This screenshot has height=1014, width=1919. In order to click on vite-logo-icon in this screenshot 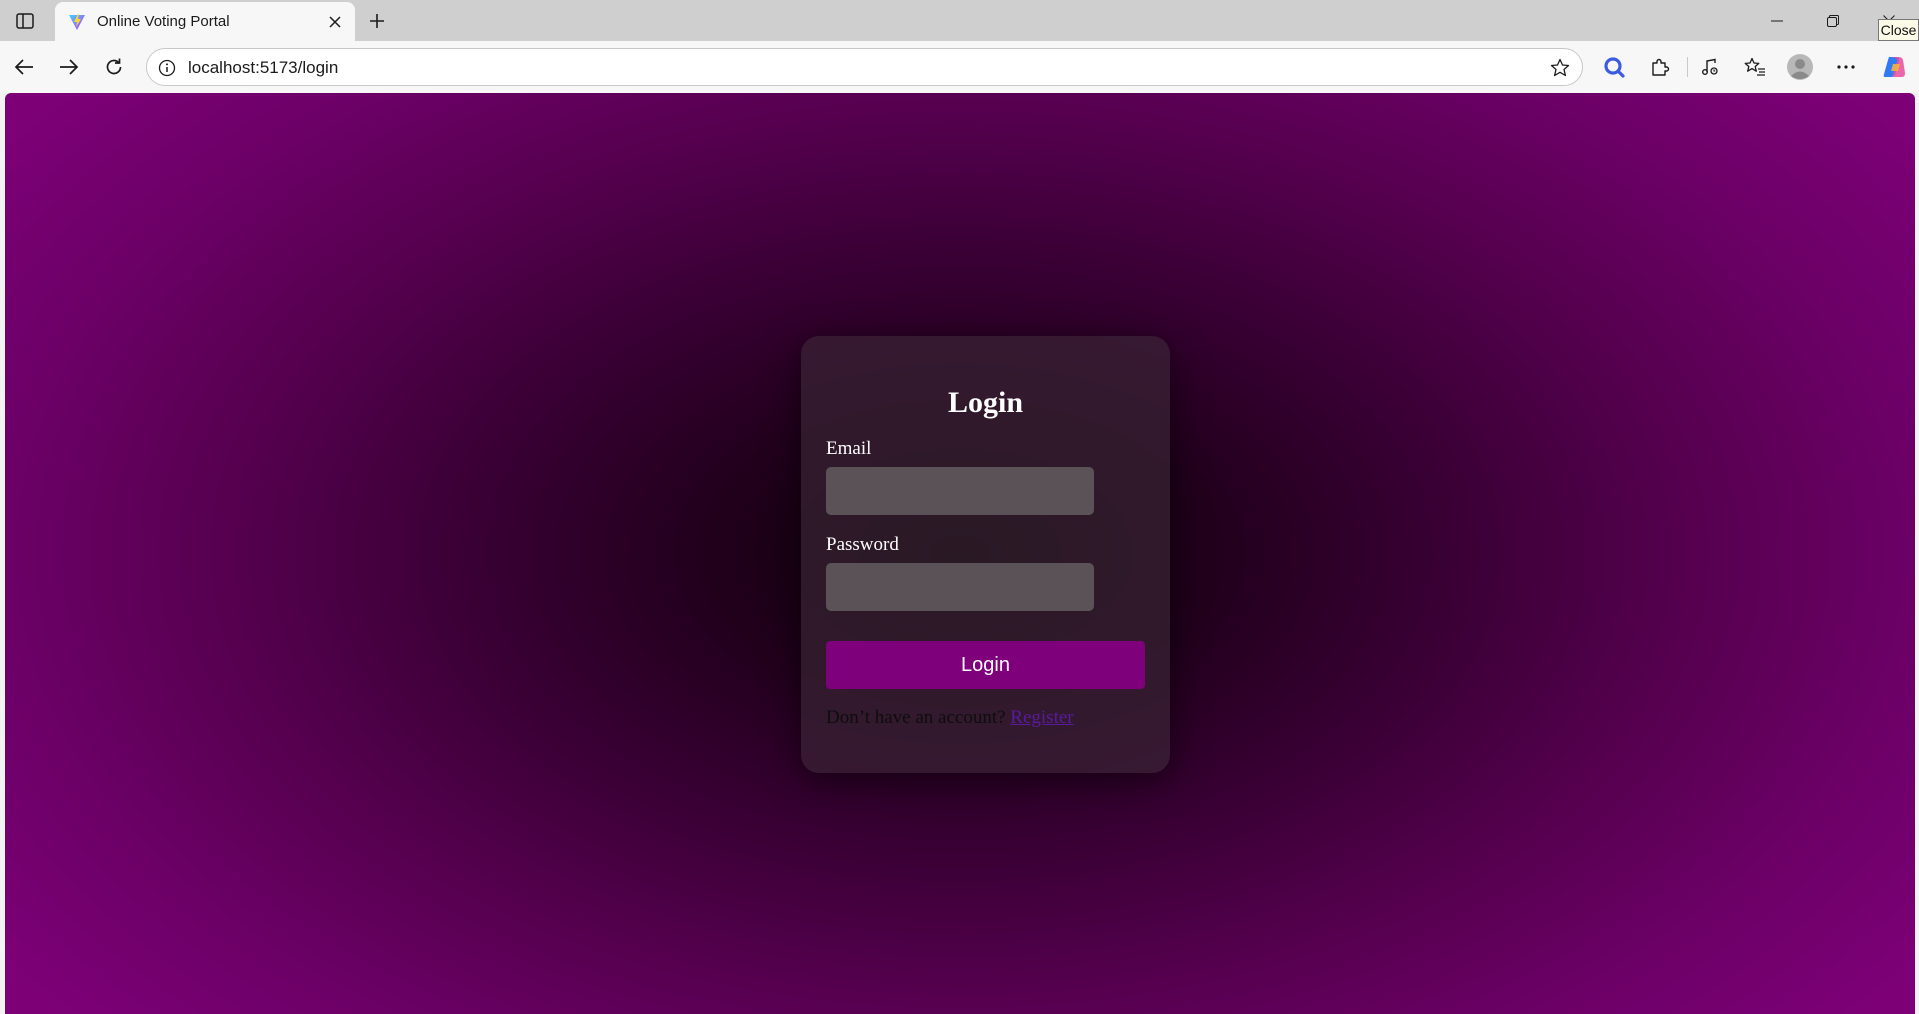, I will do `click(77, 22)`.